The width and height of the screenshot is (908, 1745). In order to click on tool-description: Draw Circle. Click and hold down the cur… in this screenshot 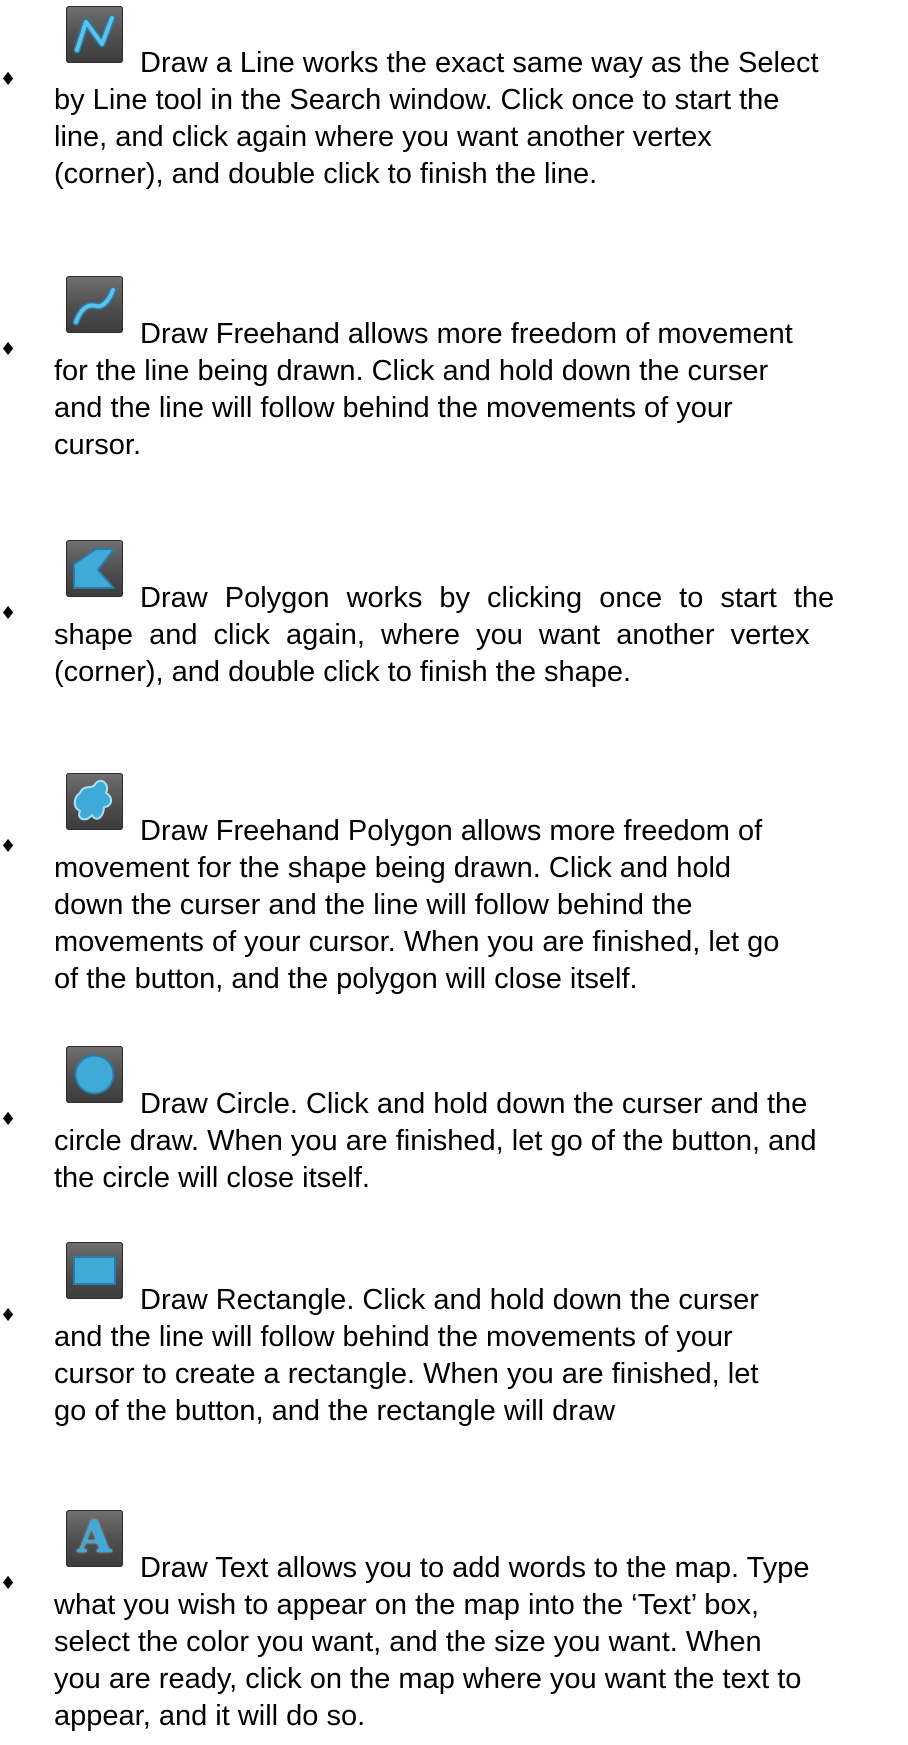, I will do `click(435, 1141)`.